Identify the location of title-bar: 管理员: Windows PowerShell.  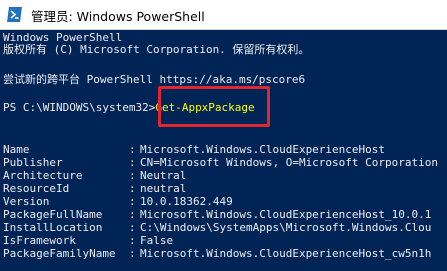
(223, 15).